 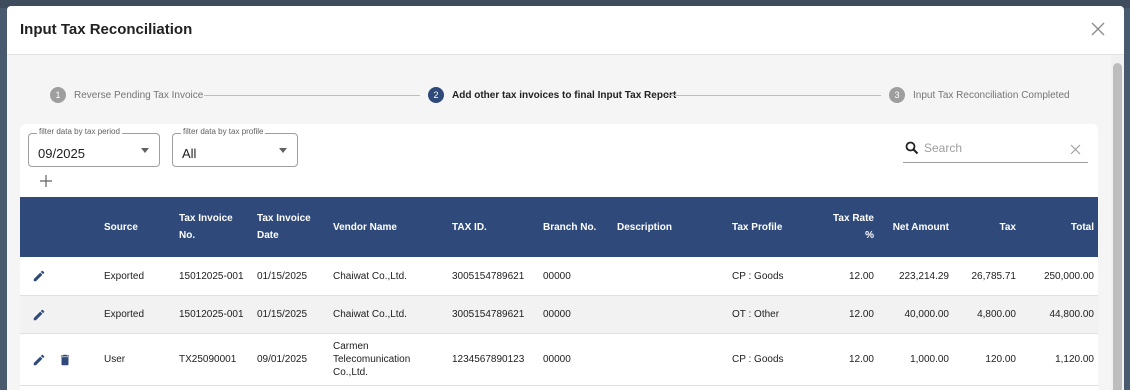 I want to click on cell-tax-id: 1234567890123, so click(x=493, y=359).